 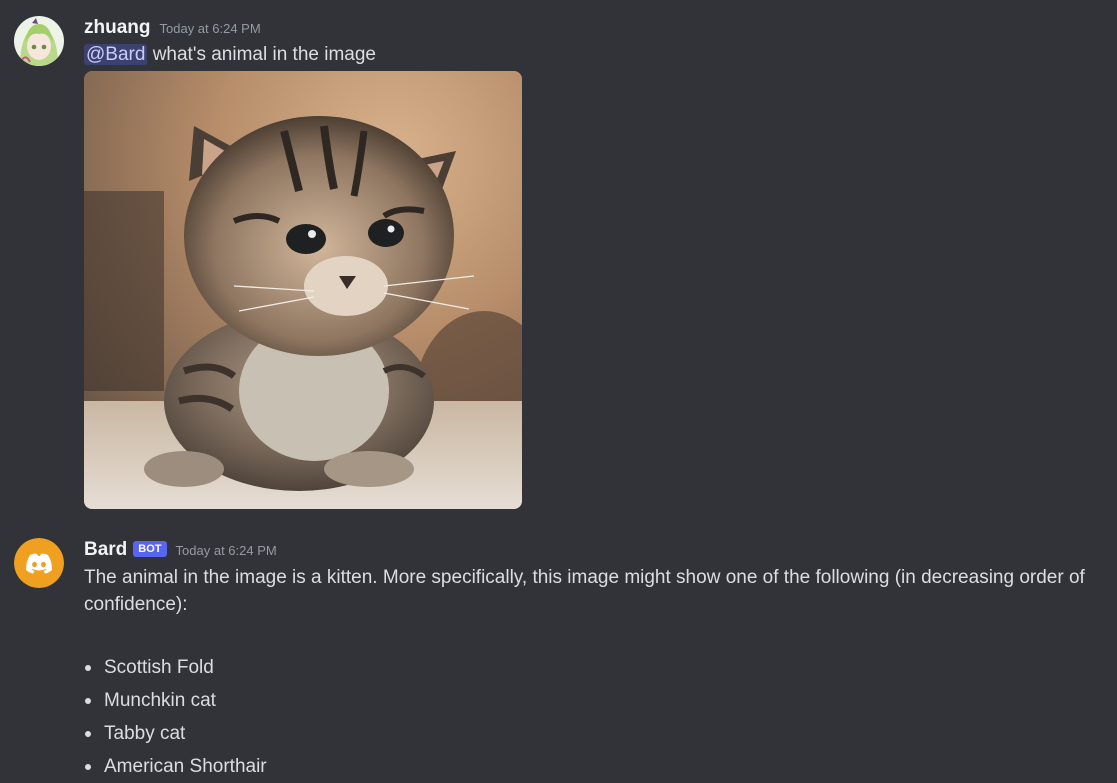 I want to click on user-avatar, so click(x=39, y=41).